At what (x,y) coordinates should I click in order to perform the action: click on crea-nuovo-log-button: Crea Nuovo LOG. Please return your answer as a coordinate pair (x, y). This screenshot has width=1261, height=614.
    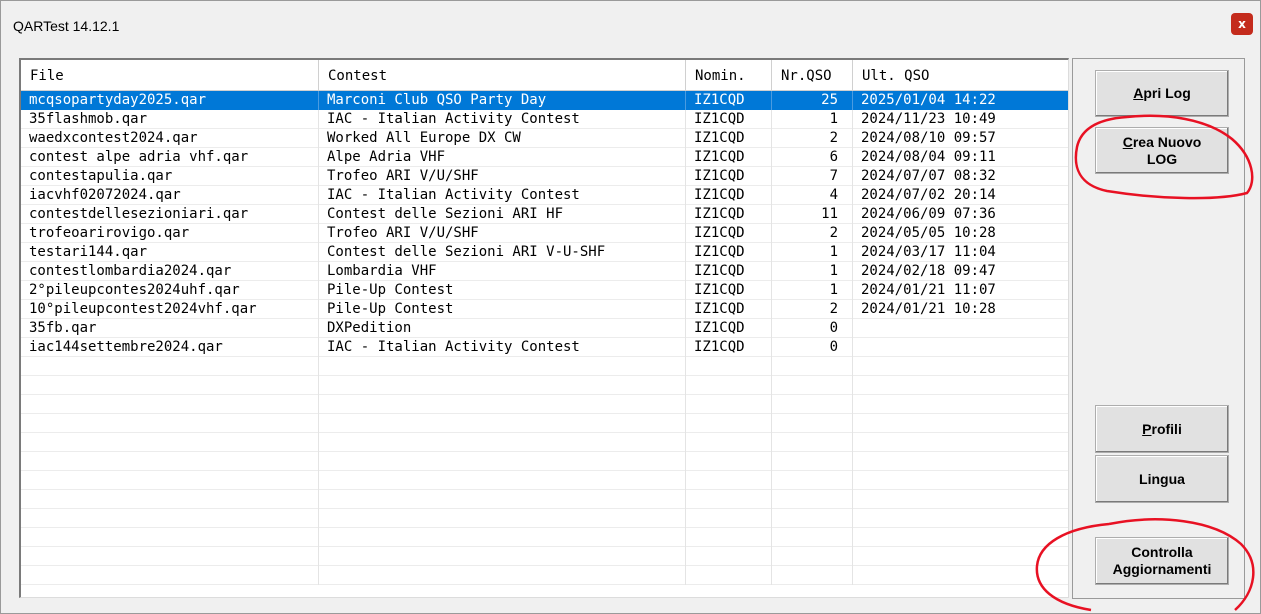
    Looking at the image, I should click on (1162, 150).